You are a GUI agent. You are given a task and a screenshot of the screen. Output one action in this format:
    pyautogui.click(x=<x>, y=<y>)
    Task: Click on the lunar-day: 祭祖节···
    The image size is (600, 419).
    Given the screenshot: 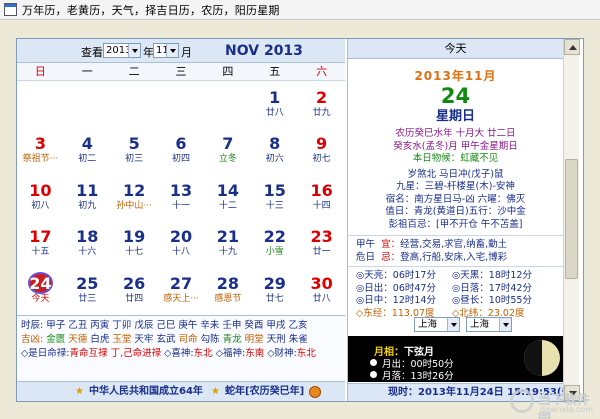 What is the action you would take?
    pyautogui.click(x=40, y=159)
    